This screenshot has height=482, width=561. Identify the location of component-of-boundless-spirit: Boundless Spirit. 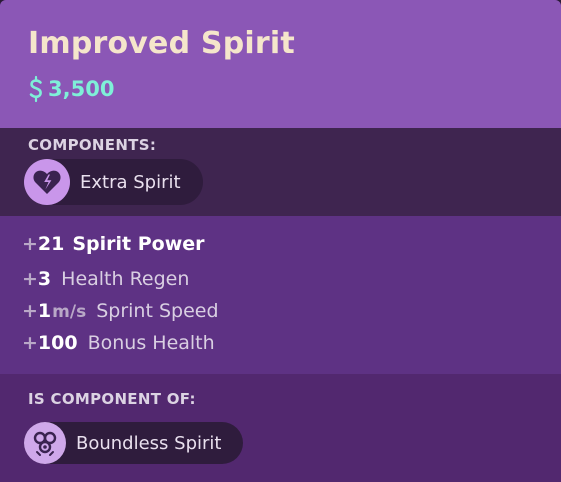
(134, 443).